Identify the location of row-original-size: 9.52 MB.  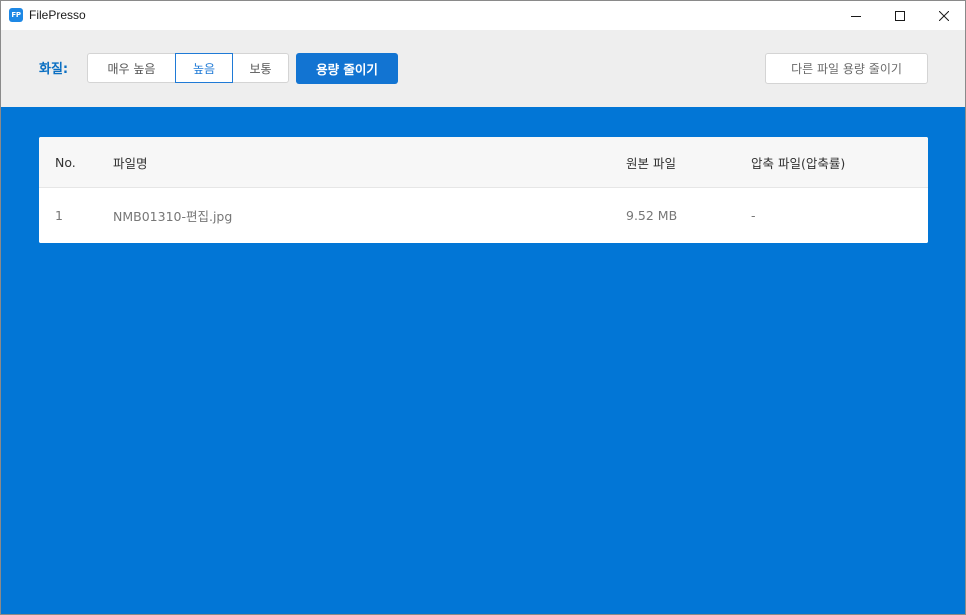
(652, 215).